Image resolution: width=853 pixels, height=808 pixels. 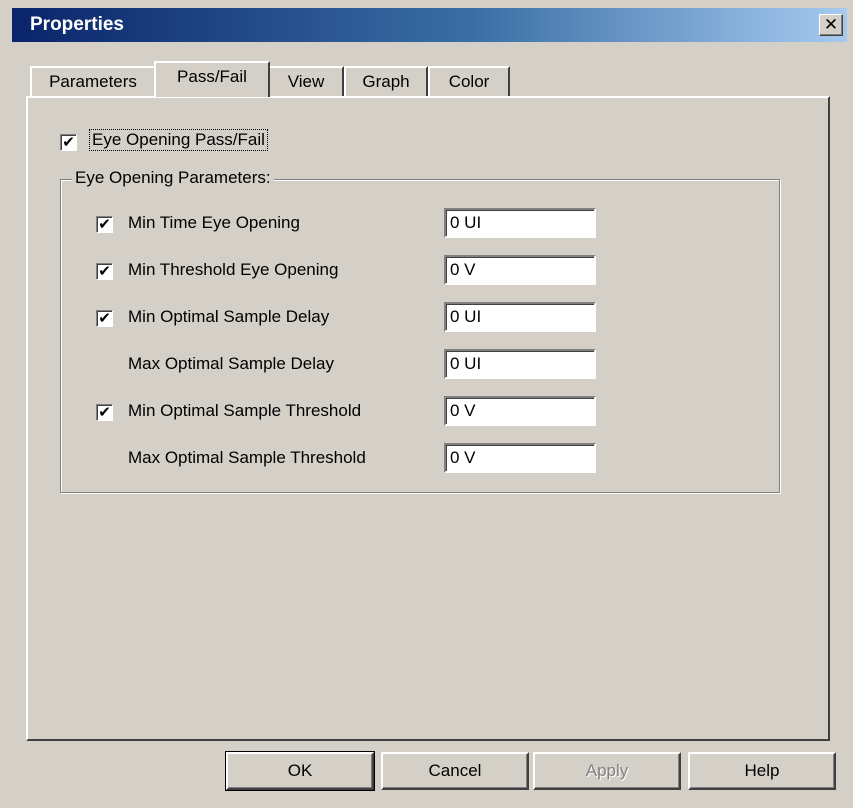 I want to click on max-optimal-sample-delay-field: 0 UI, so click(x=520, y=364).